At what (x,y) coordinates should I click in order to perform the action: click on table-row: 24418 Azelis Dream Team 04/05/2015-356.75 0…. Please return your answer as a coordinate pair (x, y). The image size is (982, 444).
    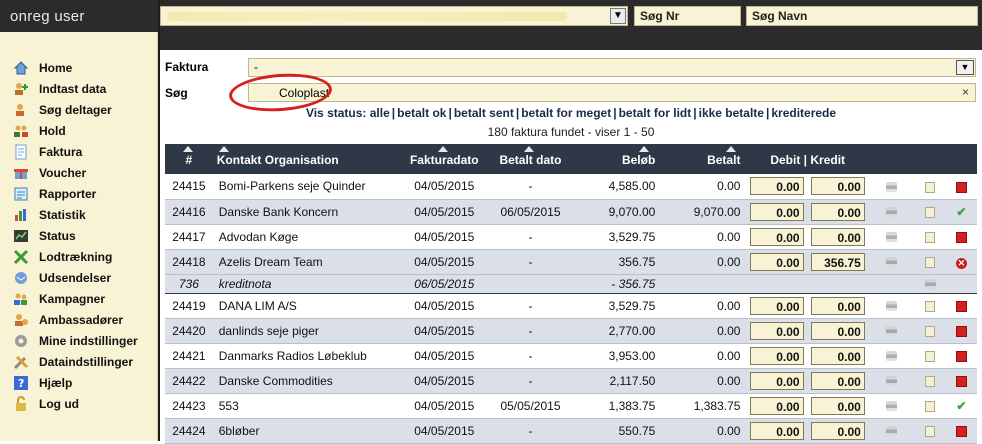
    Looking at the image, I should click on (571, 262).